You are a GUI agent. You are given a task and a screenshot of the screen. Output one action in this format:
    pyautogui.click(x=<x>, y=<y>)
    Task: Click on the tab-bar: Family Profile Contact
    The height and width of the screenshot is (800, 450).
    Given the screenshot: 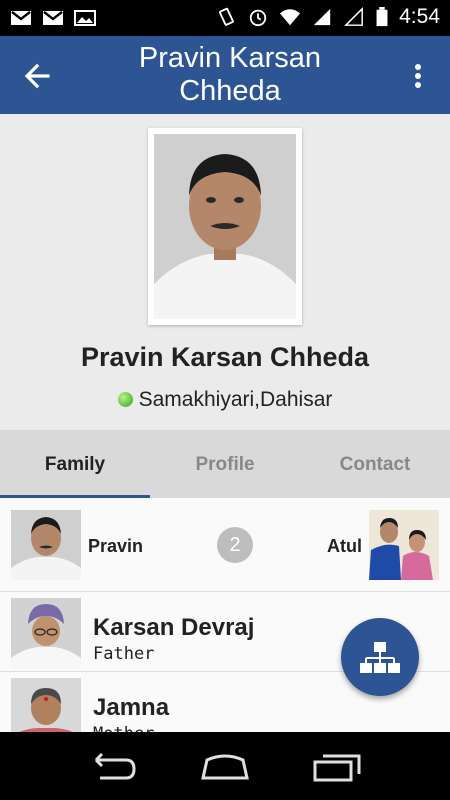 What is the action you would take?
    pyautogui.click(x=225, y=464)
    